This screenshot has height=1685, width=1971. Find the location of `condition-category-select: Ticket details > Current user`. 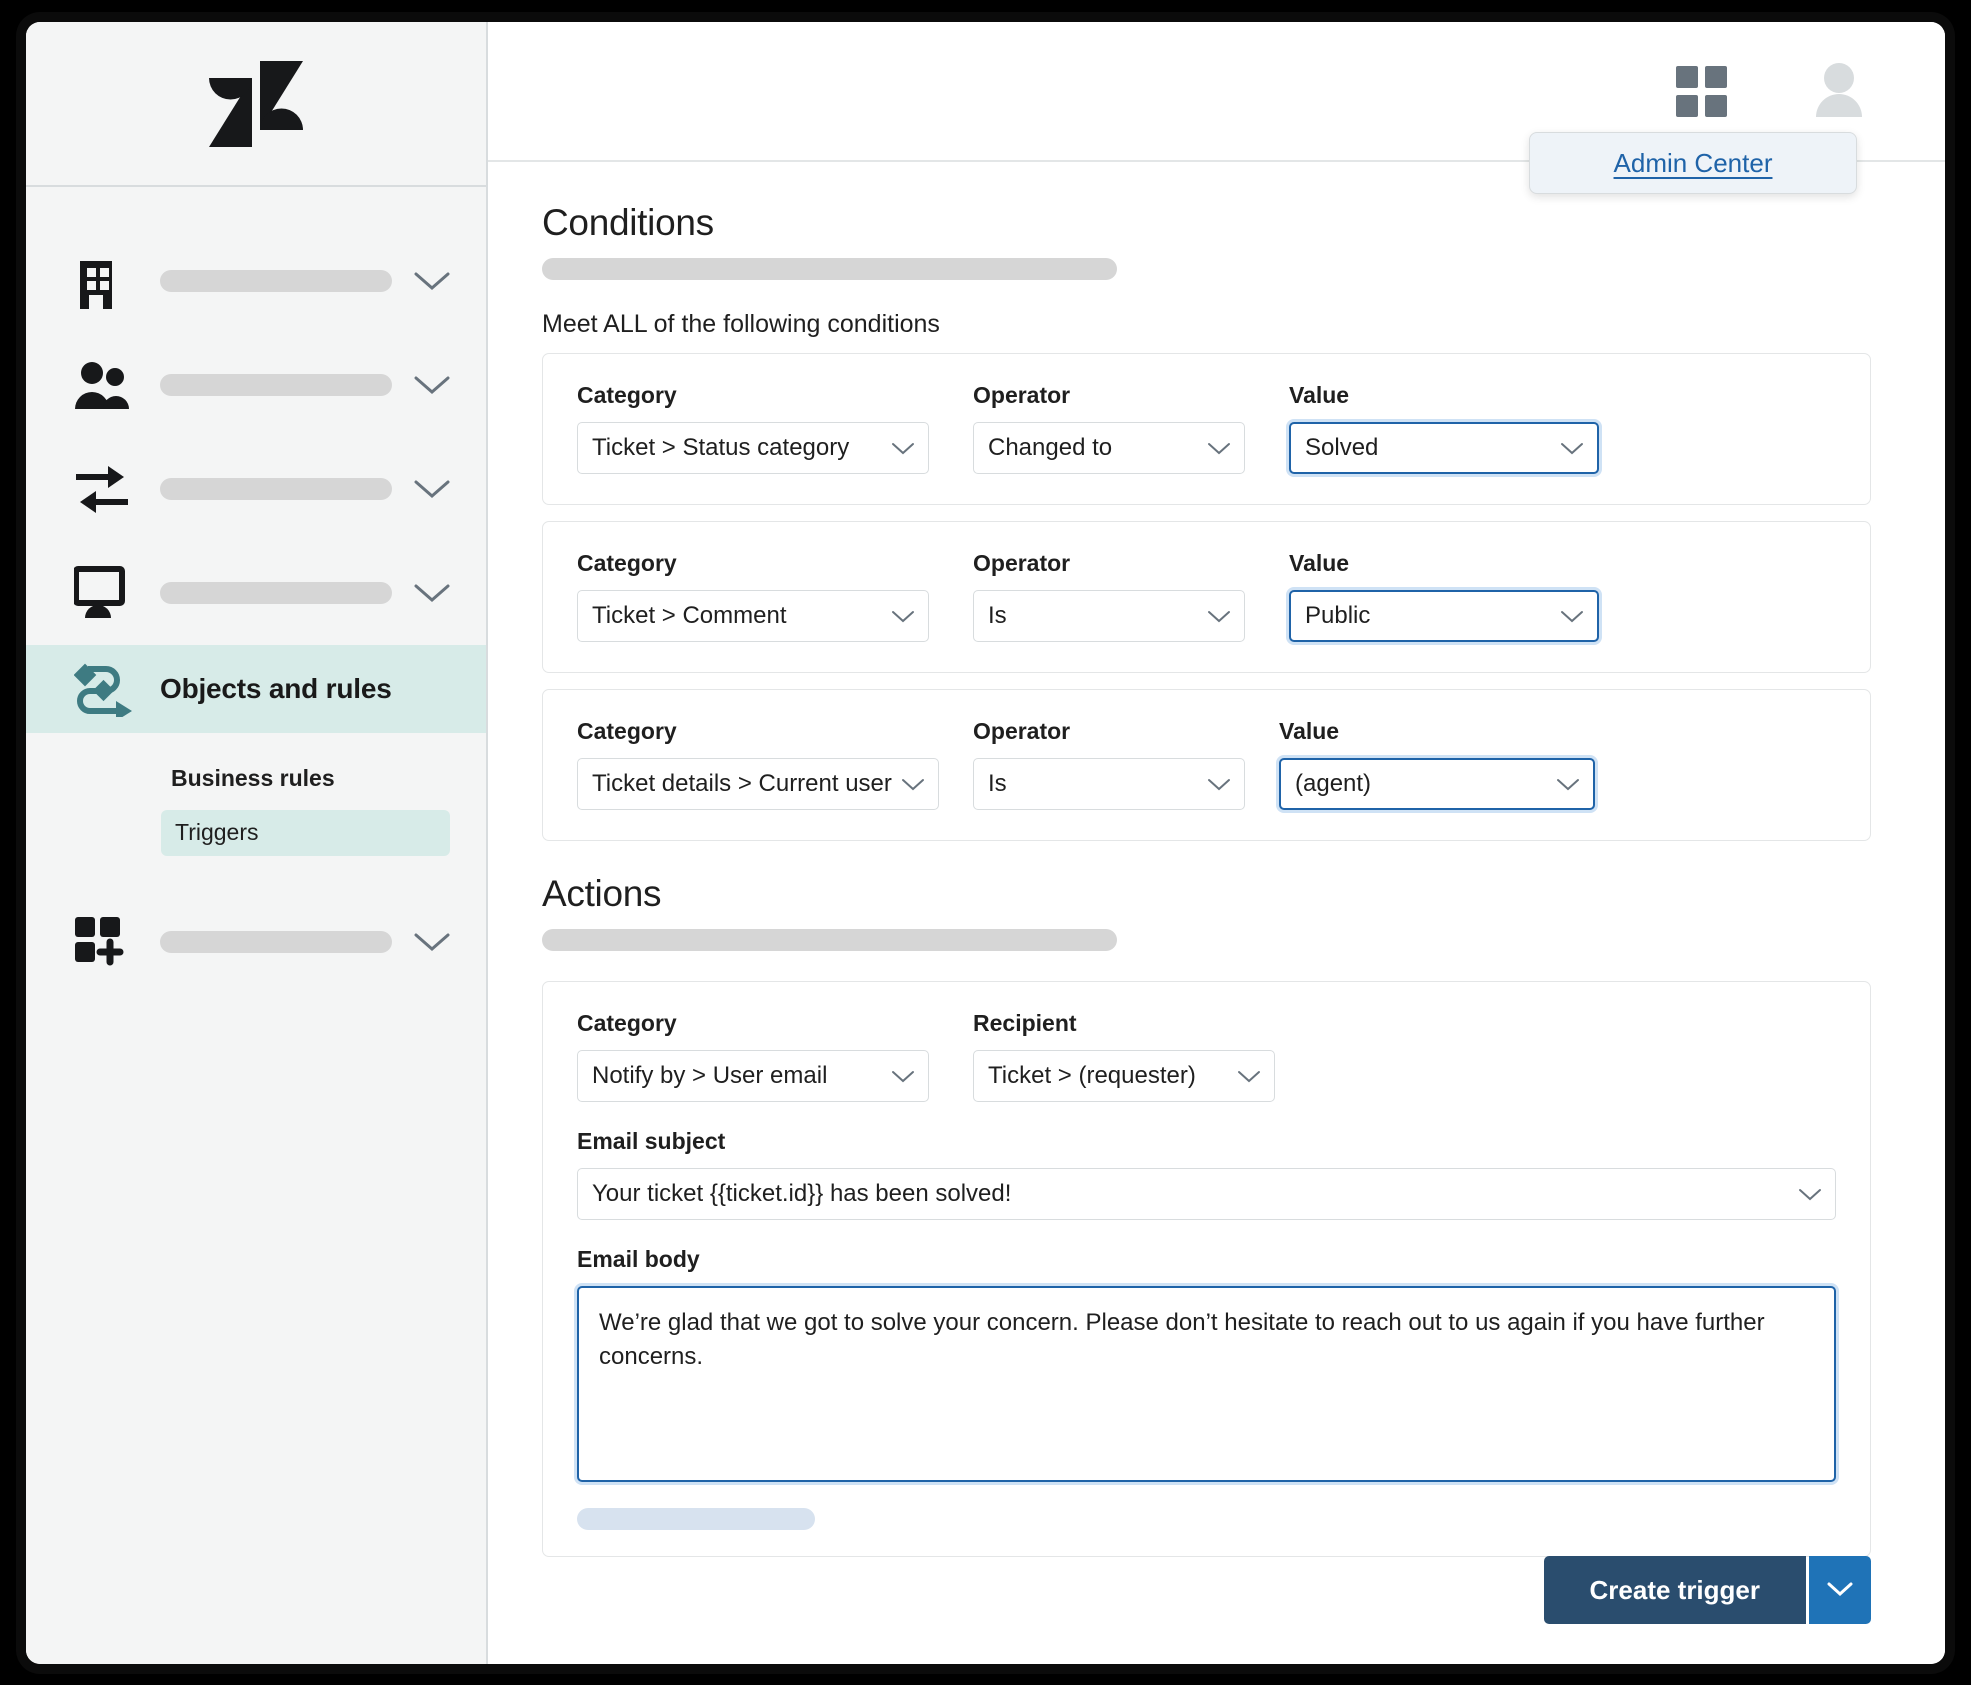

condition-category-select: Ticket details > Current user is located at coordinates (758, 784).